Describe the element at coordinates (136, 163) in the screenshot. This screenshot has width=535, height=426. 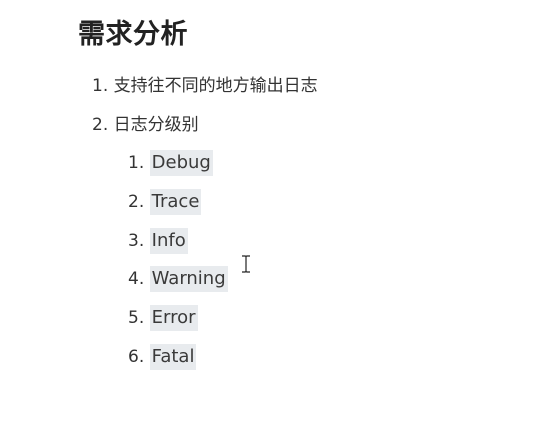
I see `sublist-number: 1.` at that location.